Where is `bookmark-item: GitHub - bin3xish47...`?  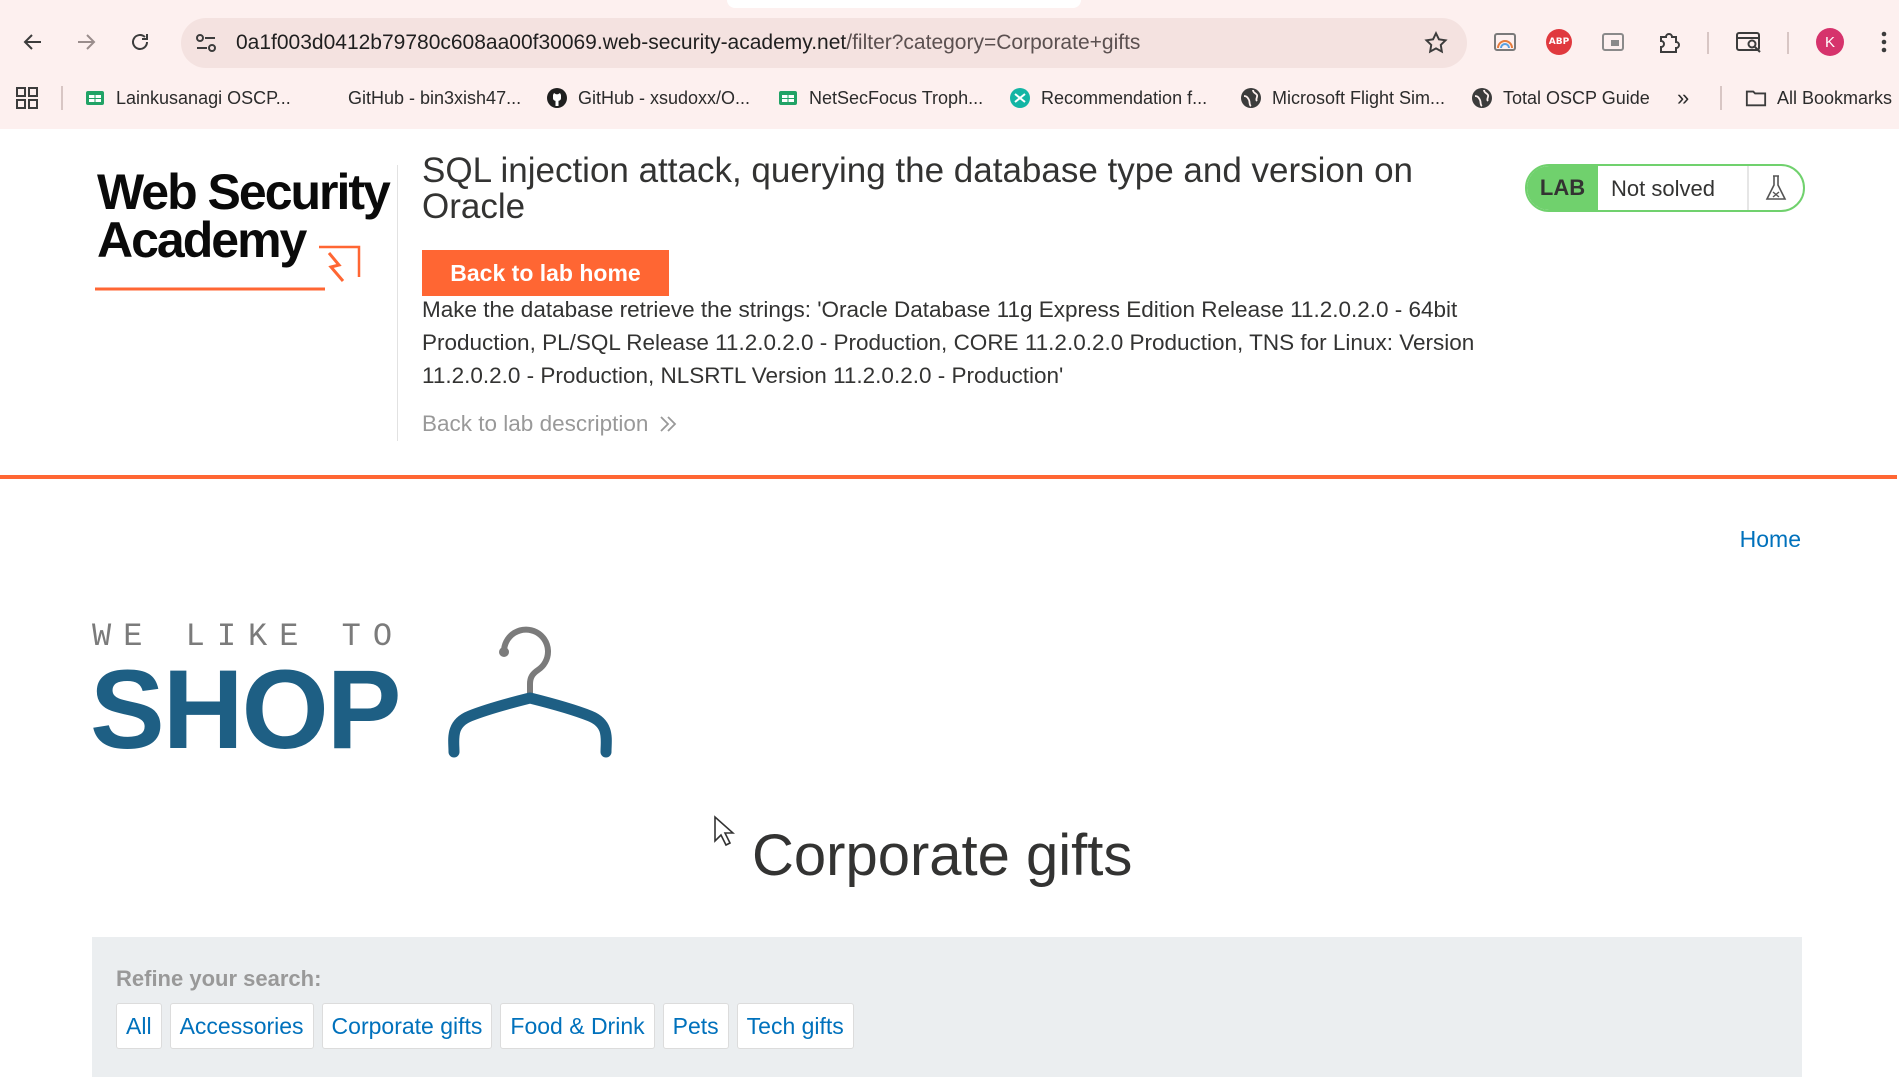
bookmark-item: GitHub - bin3xish47... is located at coordinates (418, 98).